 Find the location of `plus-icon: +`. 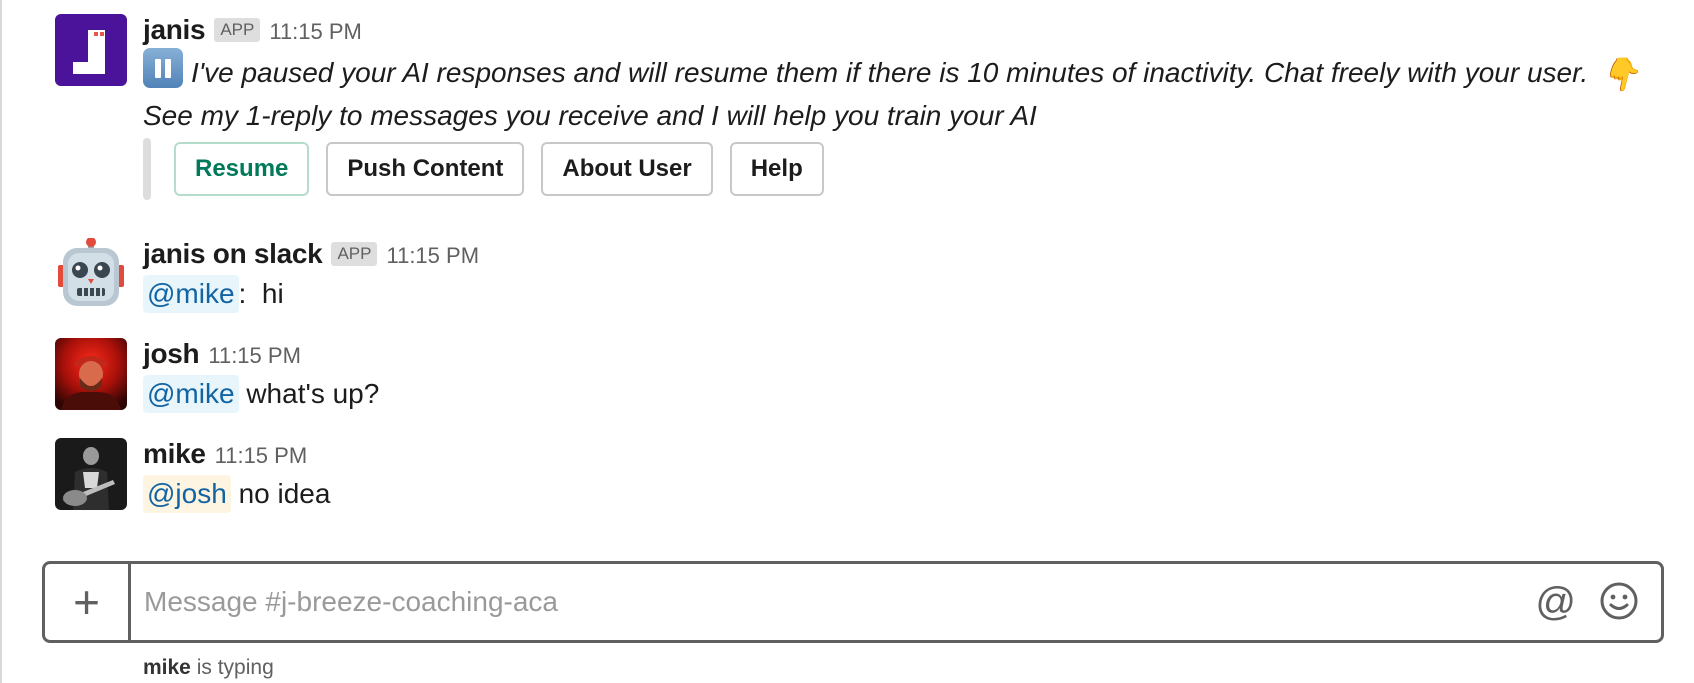

plus-icon: + is located at coordinates (86, 602).